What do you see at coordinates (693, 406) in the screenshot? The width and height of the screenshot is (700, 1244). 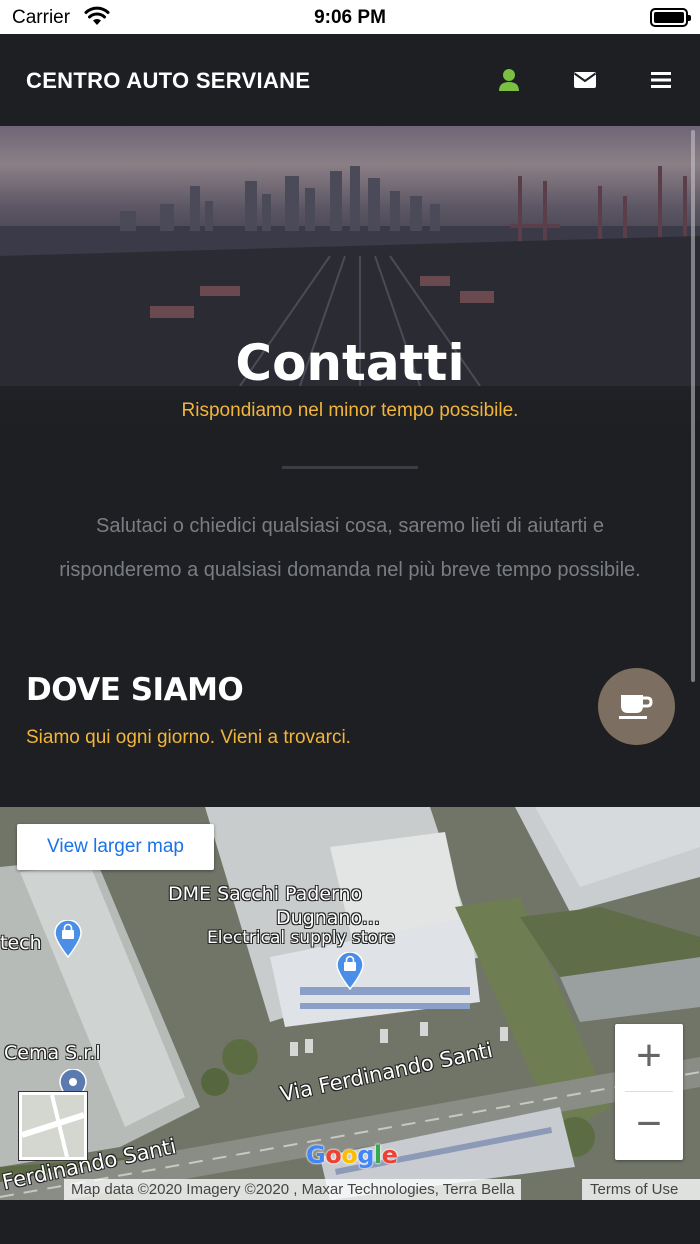 I see `scrollbar` at bounding box center [693, 406].